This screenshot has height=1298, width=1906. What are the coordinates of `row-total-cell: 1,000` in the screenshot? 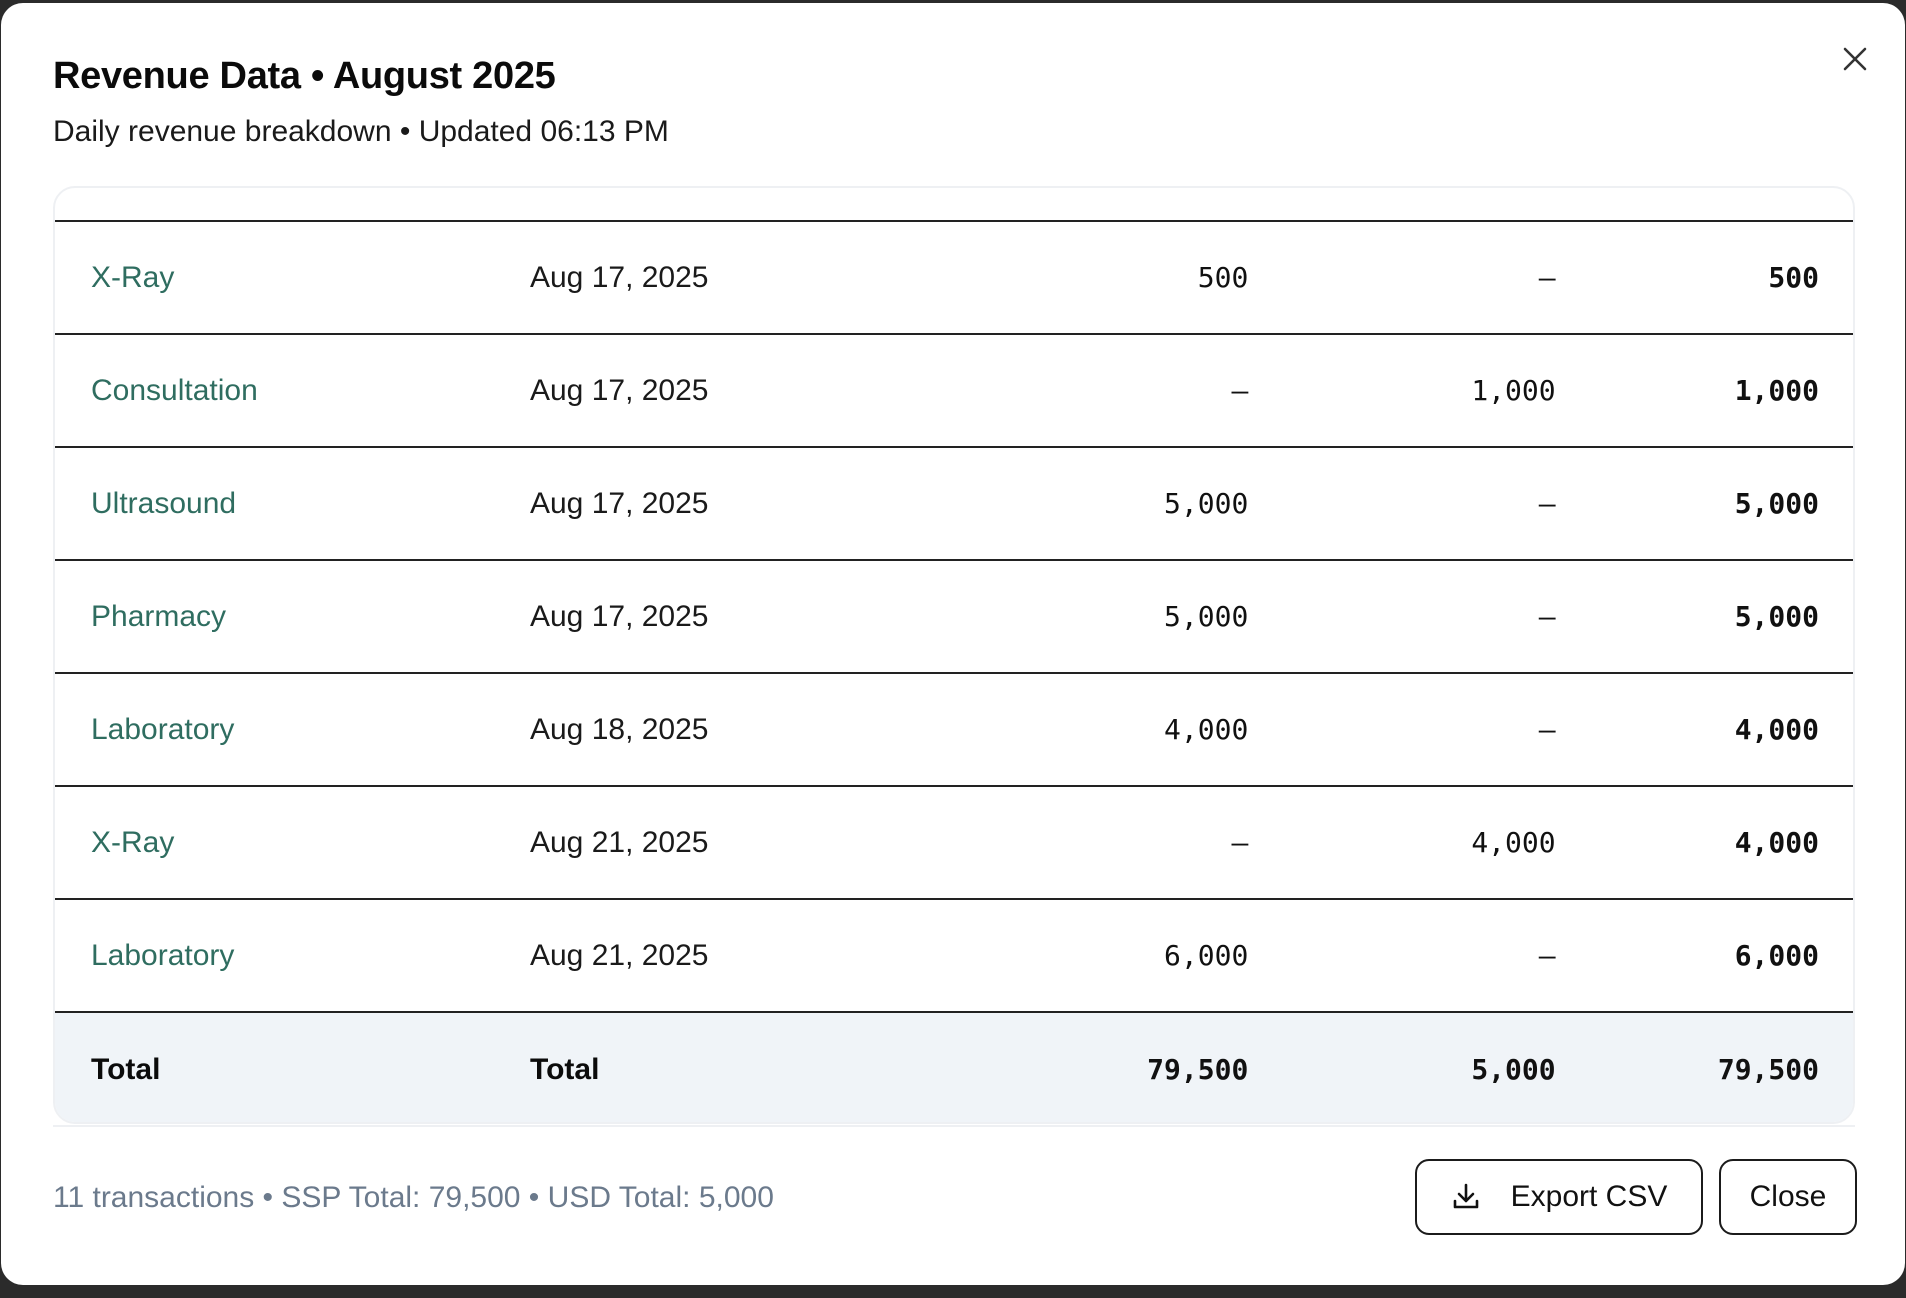 It's located at (1776, 390).